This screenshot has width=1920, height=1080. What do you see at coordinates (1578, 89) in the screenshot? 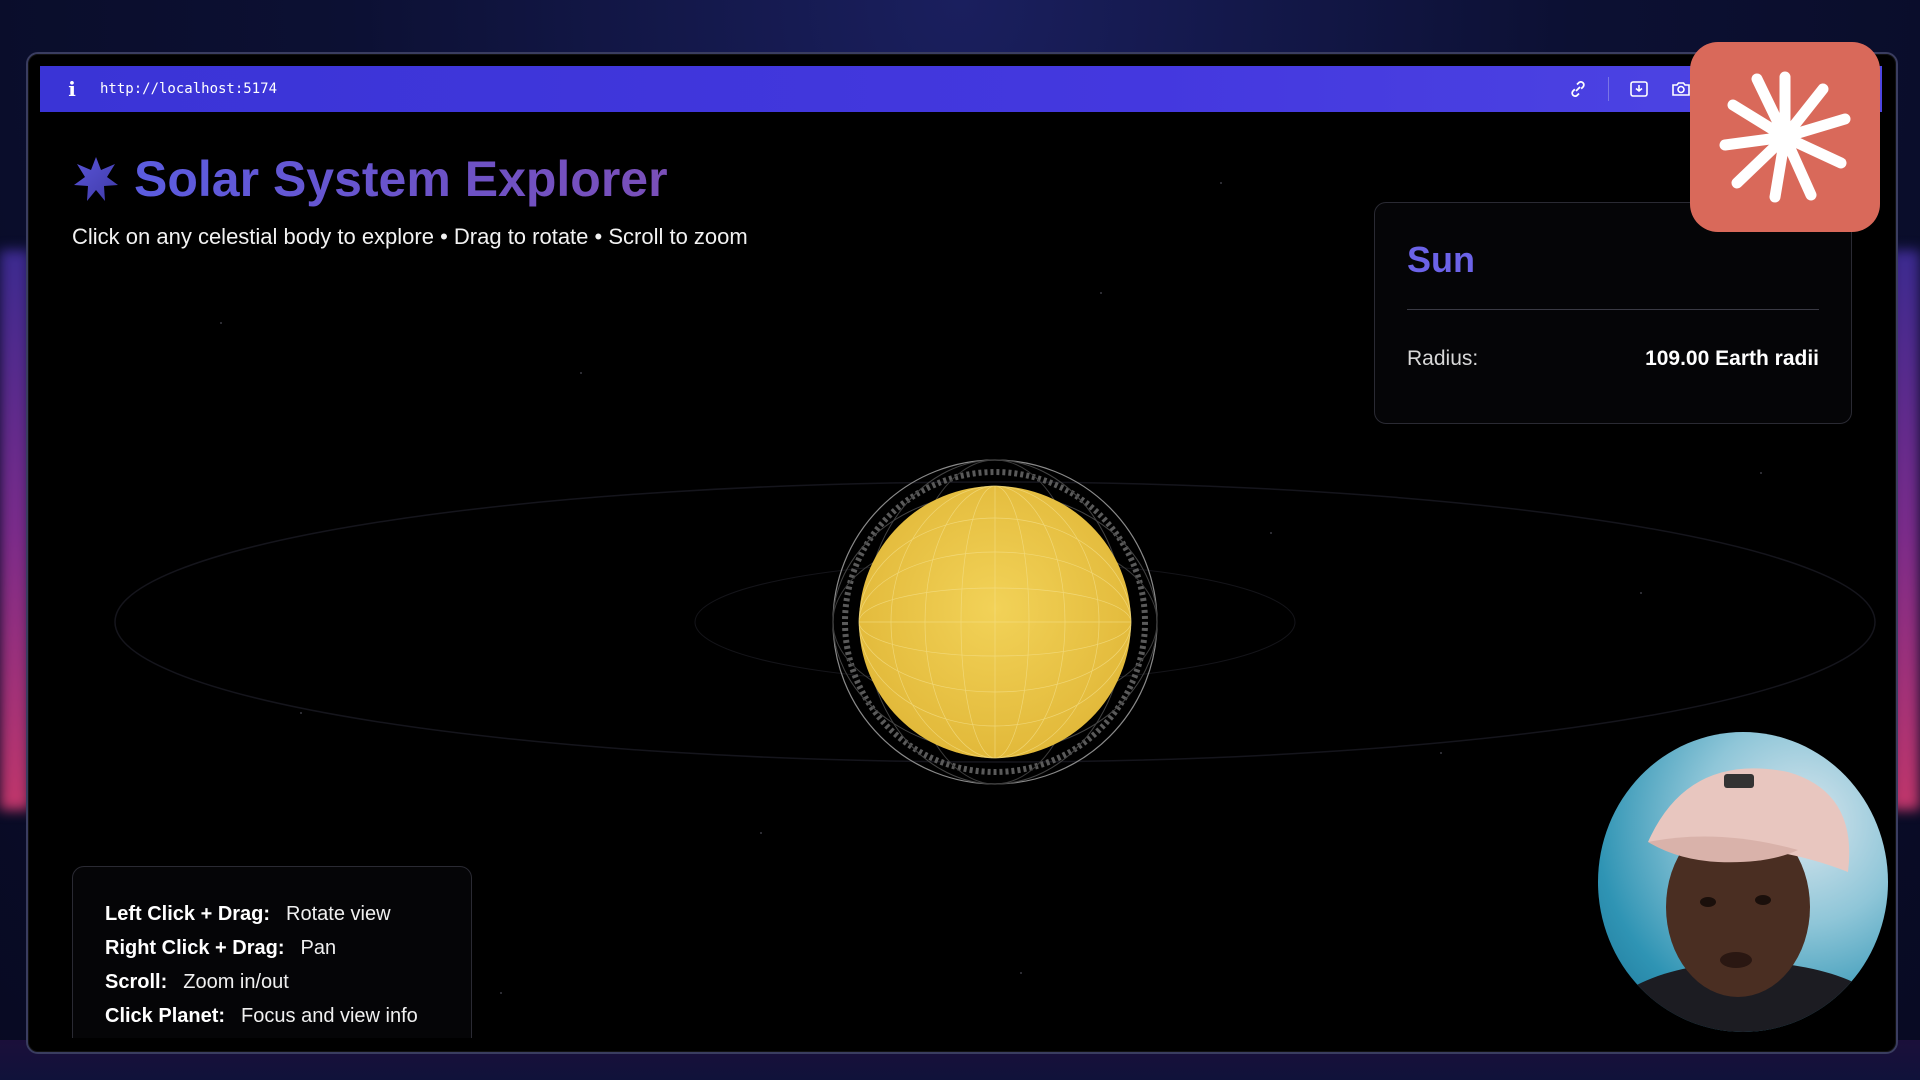
I see `link-icon` at bounding box center [1578, 89].